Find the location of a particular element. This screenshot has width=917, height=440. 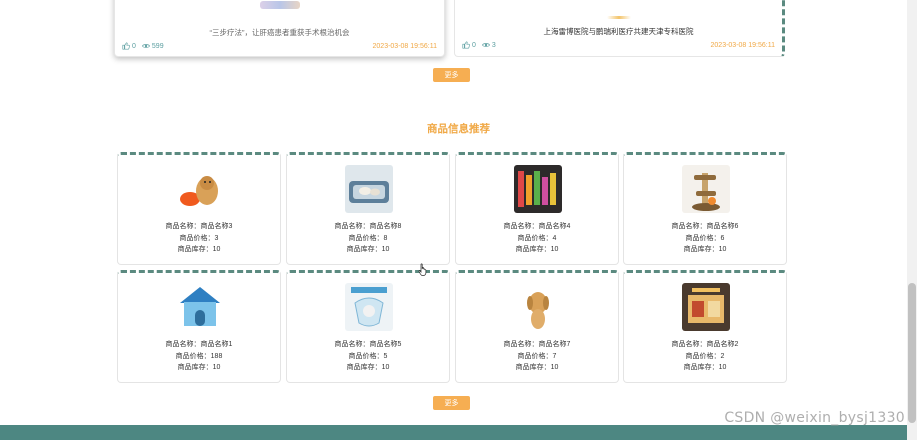

scrollbar-thumb is located at coordinates (912, 353).